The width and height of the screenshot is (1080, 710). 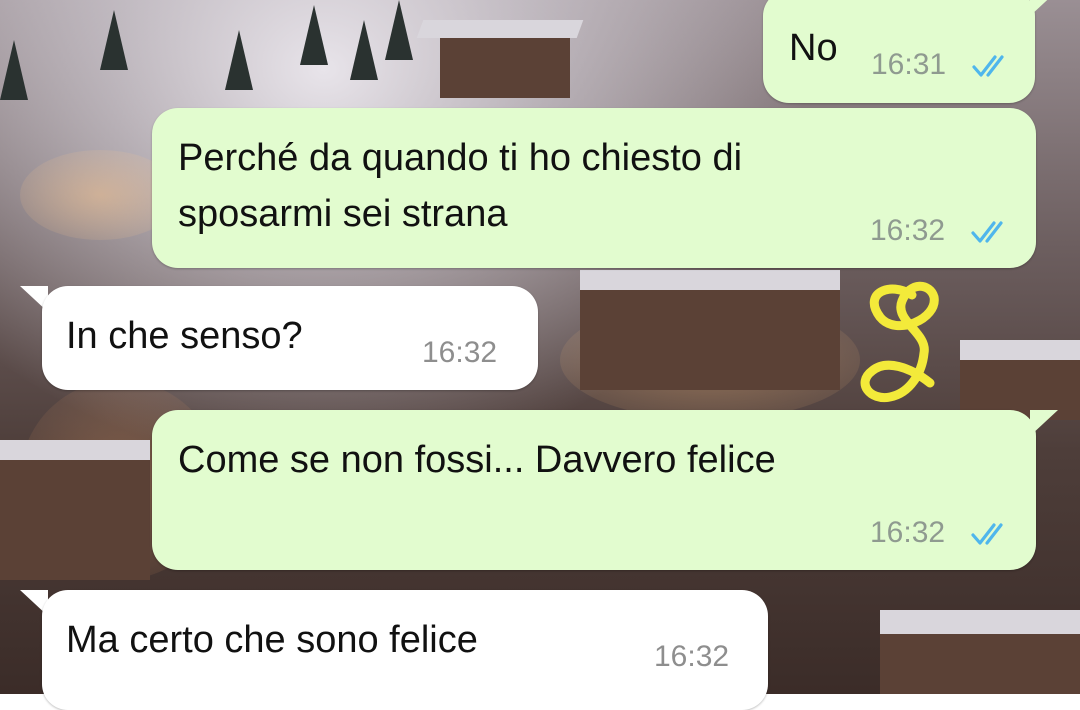 What do you see at coordinates (343, 214) in the screenshot?
I see `message-text-line: sposarmi sei strana` at bounding box center [343, 214].